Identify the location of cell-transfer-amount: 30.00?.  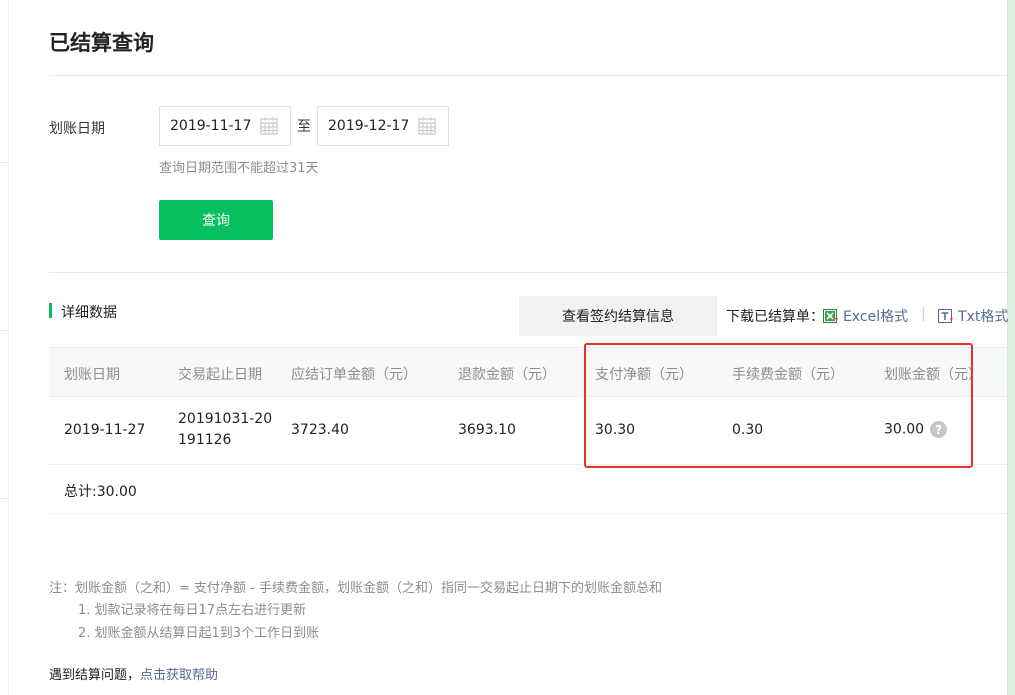
(916, 429).